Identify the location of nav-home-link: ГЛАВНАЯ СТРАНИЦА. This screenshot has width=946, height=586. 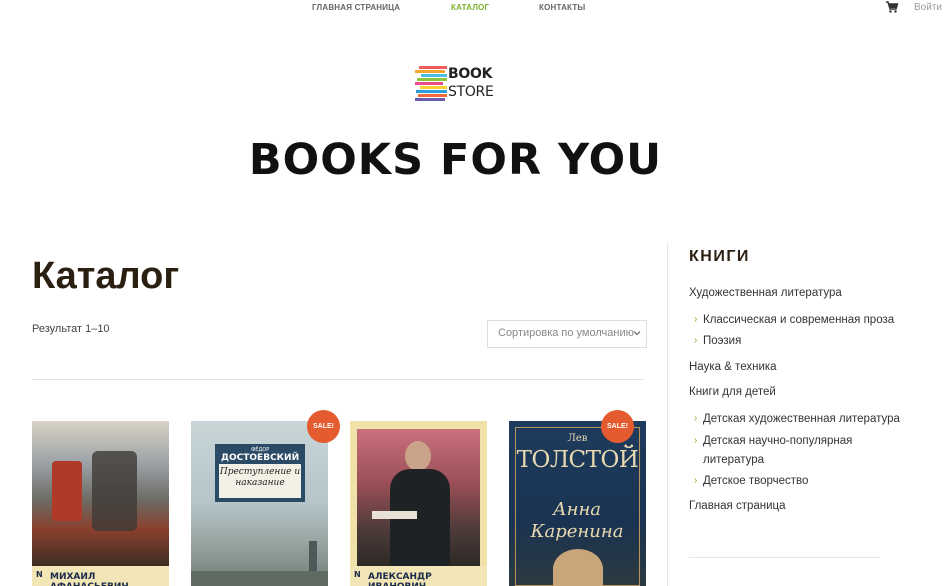
(356, 7).